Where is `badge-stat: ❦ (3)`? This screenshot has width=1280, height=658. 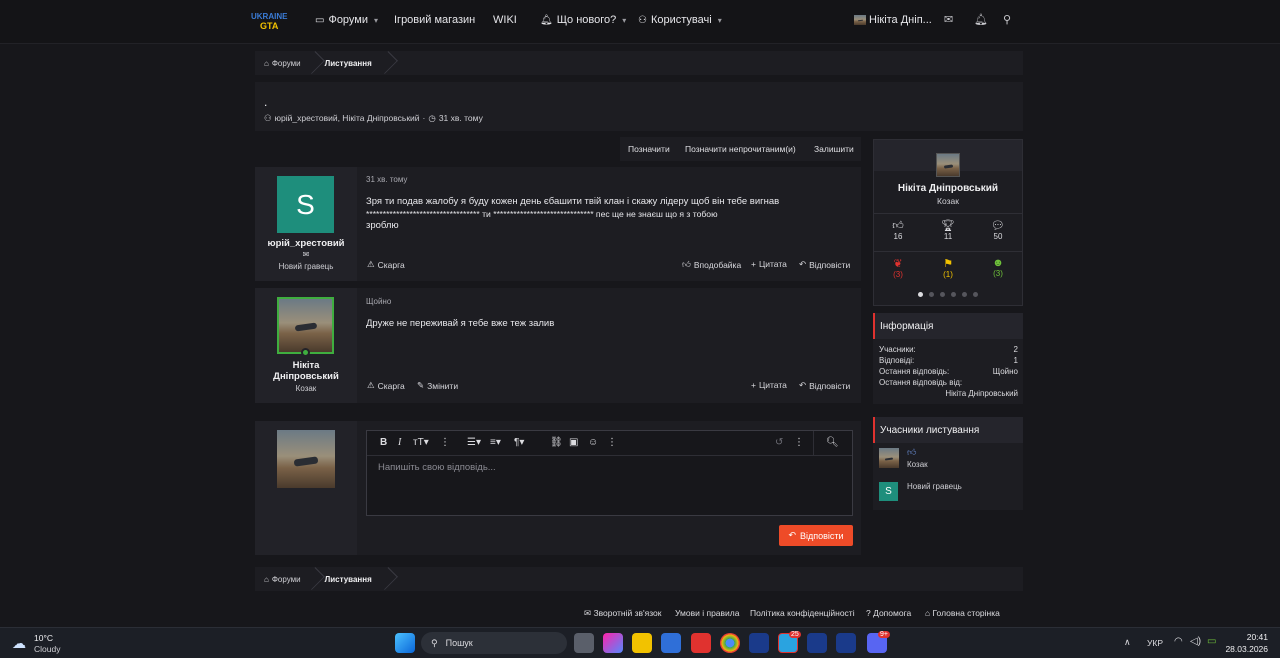 badge-stat: ❦ (3) is located at coordinates (898, 268).